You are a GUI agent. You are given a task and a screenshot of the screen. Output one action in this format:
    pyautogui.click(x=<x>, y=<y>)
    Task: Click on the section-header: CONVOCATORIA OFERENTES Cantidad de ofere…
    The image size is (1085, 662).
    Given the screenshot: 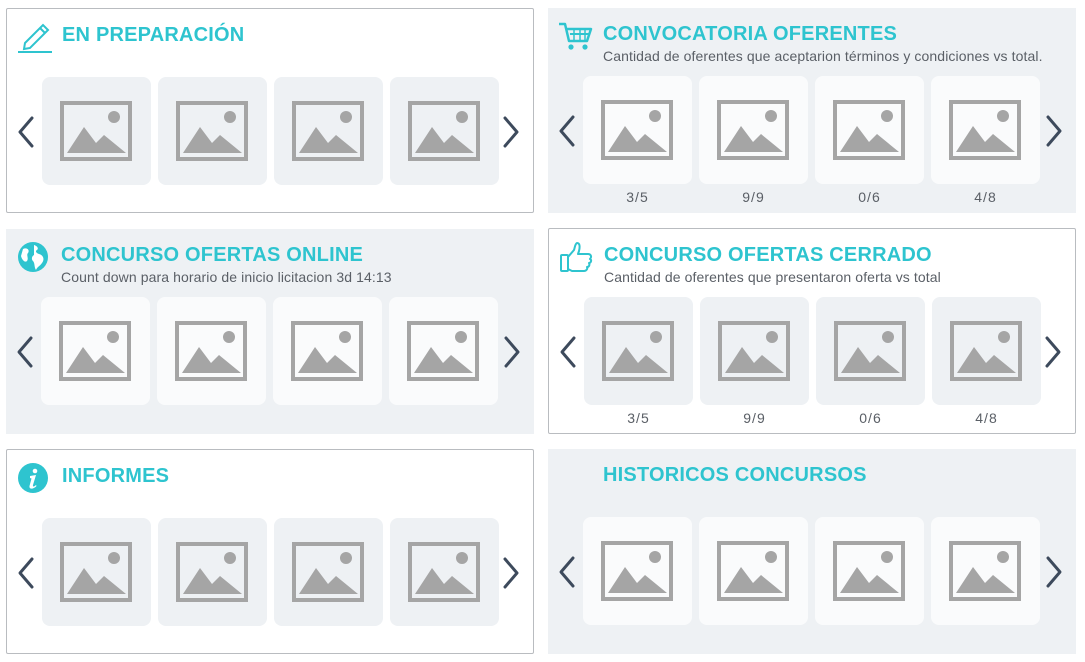 What is the action you would take?
    pyautogui.click(x=812, y=42)
    